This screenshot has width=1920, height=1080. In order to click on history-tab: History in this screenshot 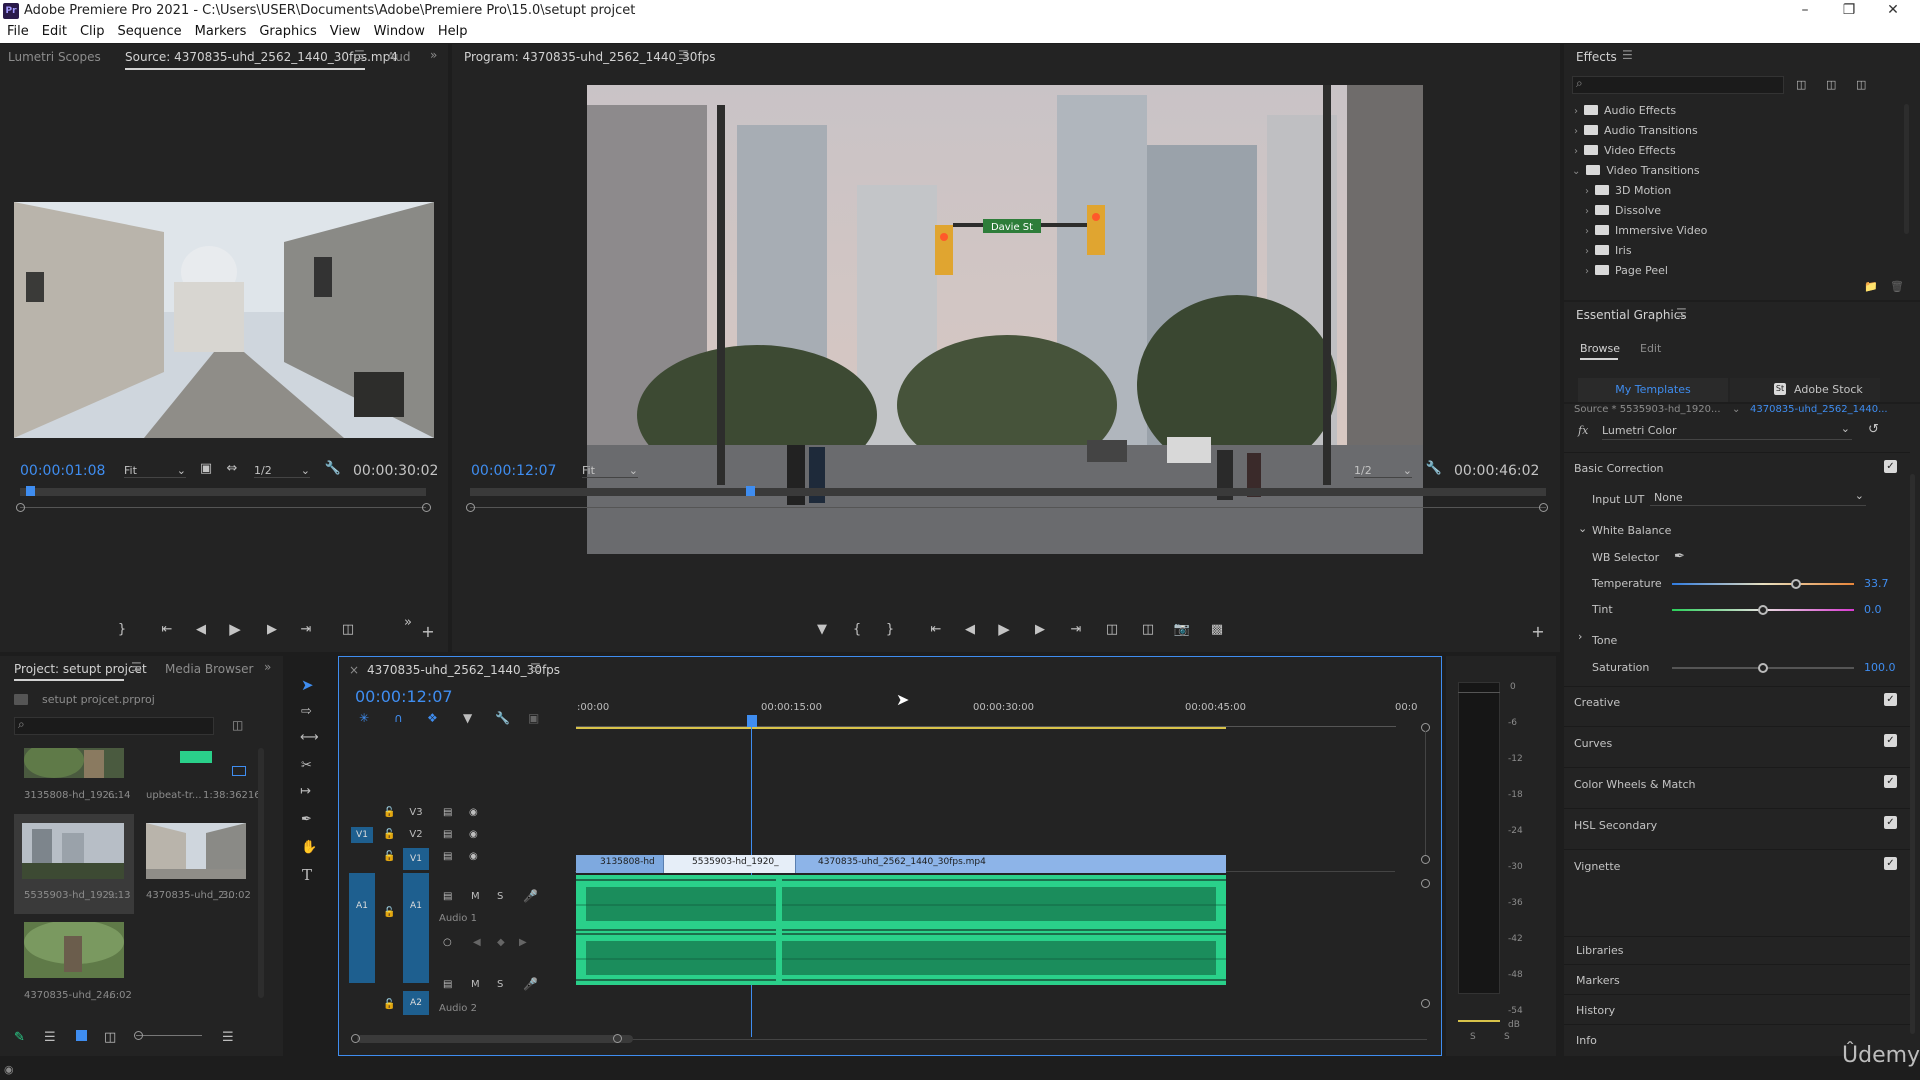, I will do `click(1595, 1010)`.